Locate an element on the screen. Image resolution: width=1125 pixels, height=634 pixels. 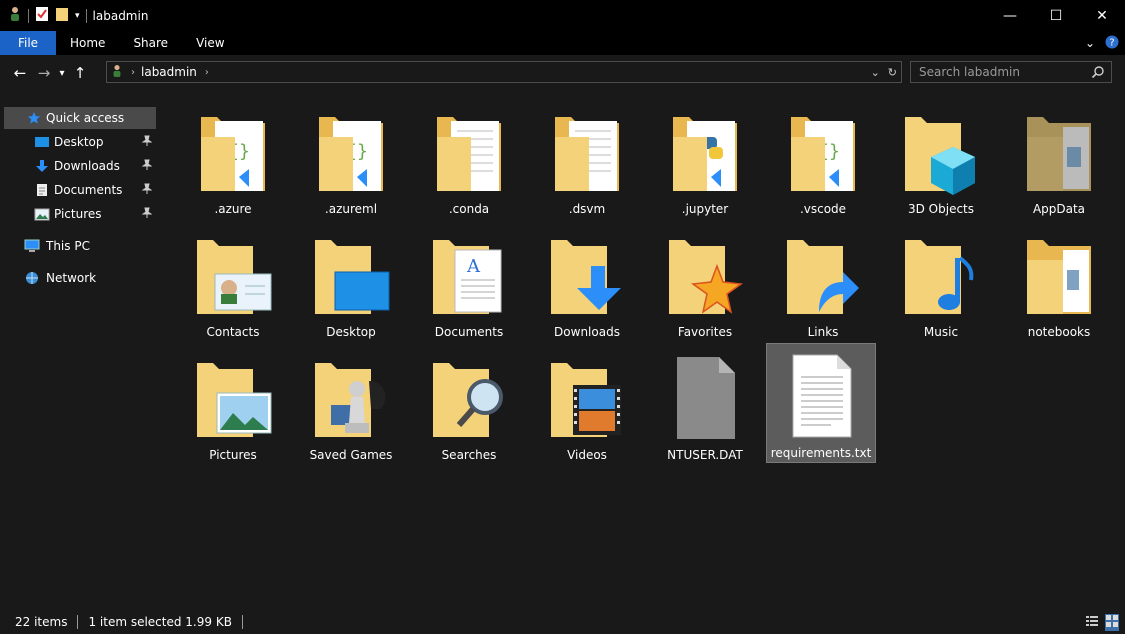
file-item: AppData is located at coordinates (1059, 160).